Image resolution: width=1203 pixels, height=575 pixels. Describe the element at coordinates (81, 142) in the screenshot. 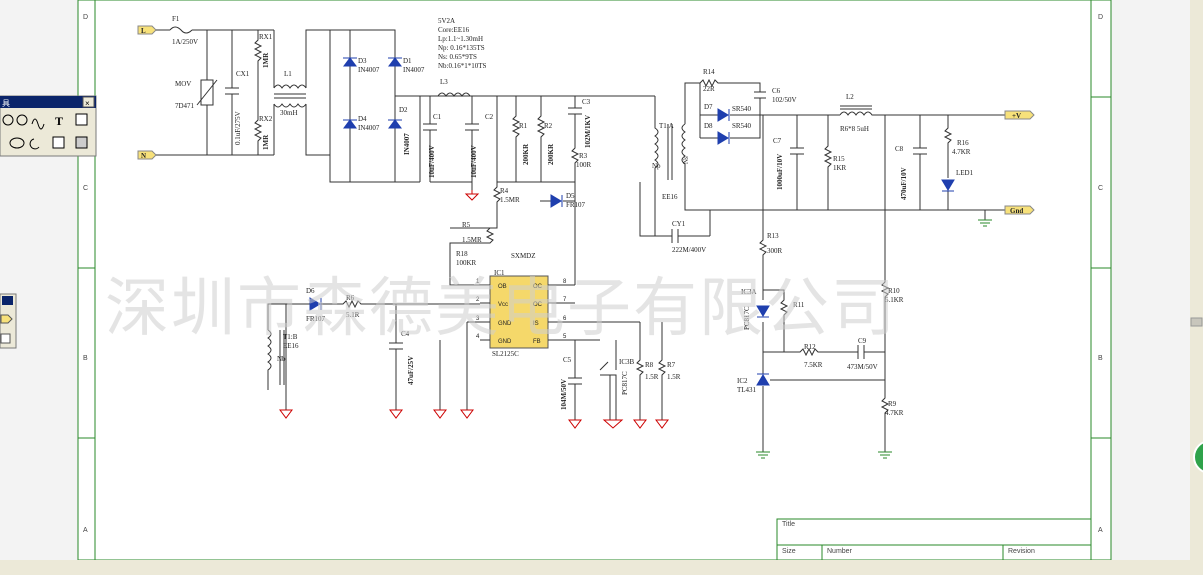

I see `grid-tool-icon` at that location.